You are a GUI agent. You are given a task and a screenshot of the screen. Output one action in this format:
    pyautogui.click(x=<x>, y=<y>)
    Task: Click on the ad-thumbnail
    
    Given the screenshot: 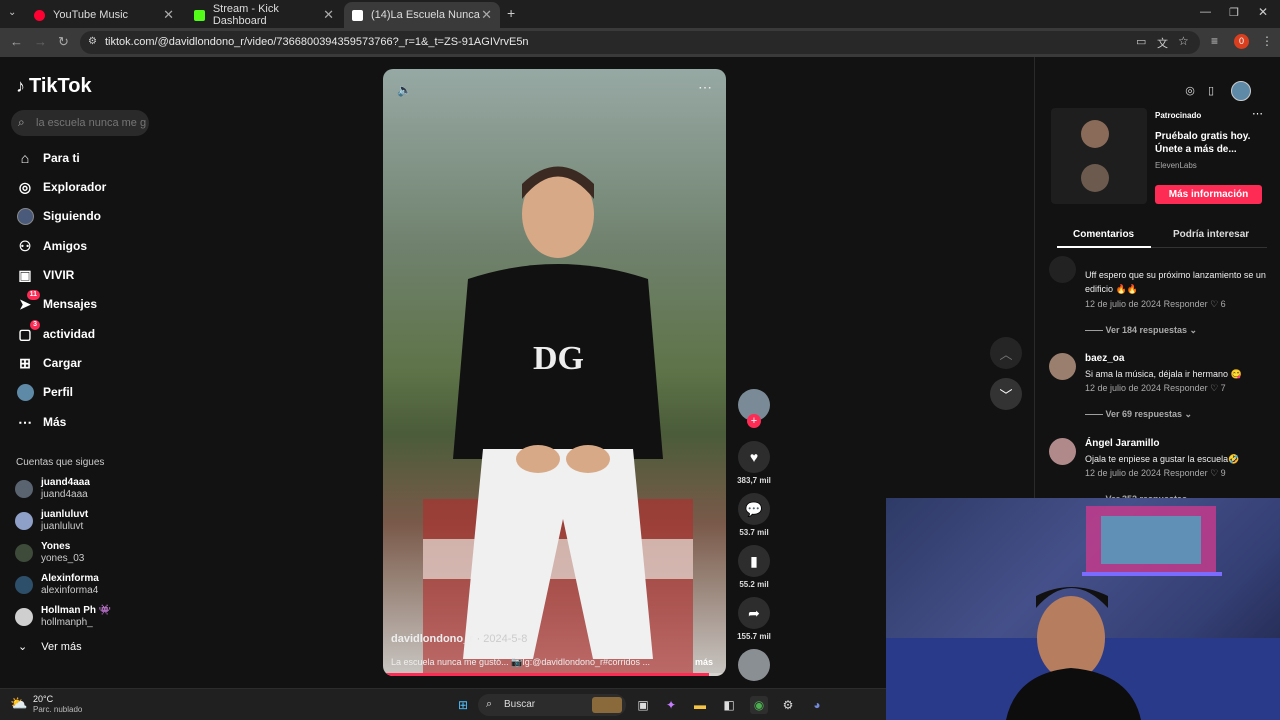 What is the action you would take?
    pyautogui.click(x=1099, y=156)
    